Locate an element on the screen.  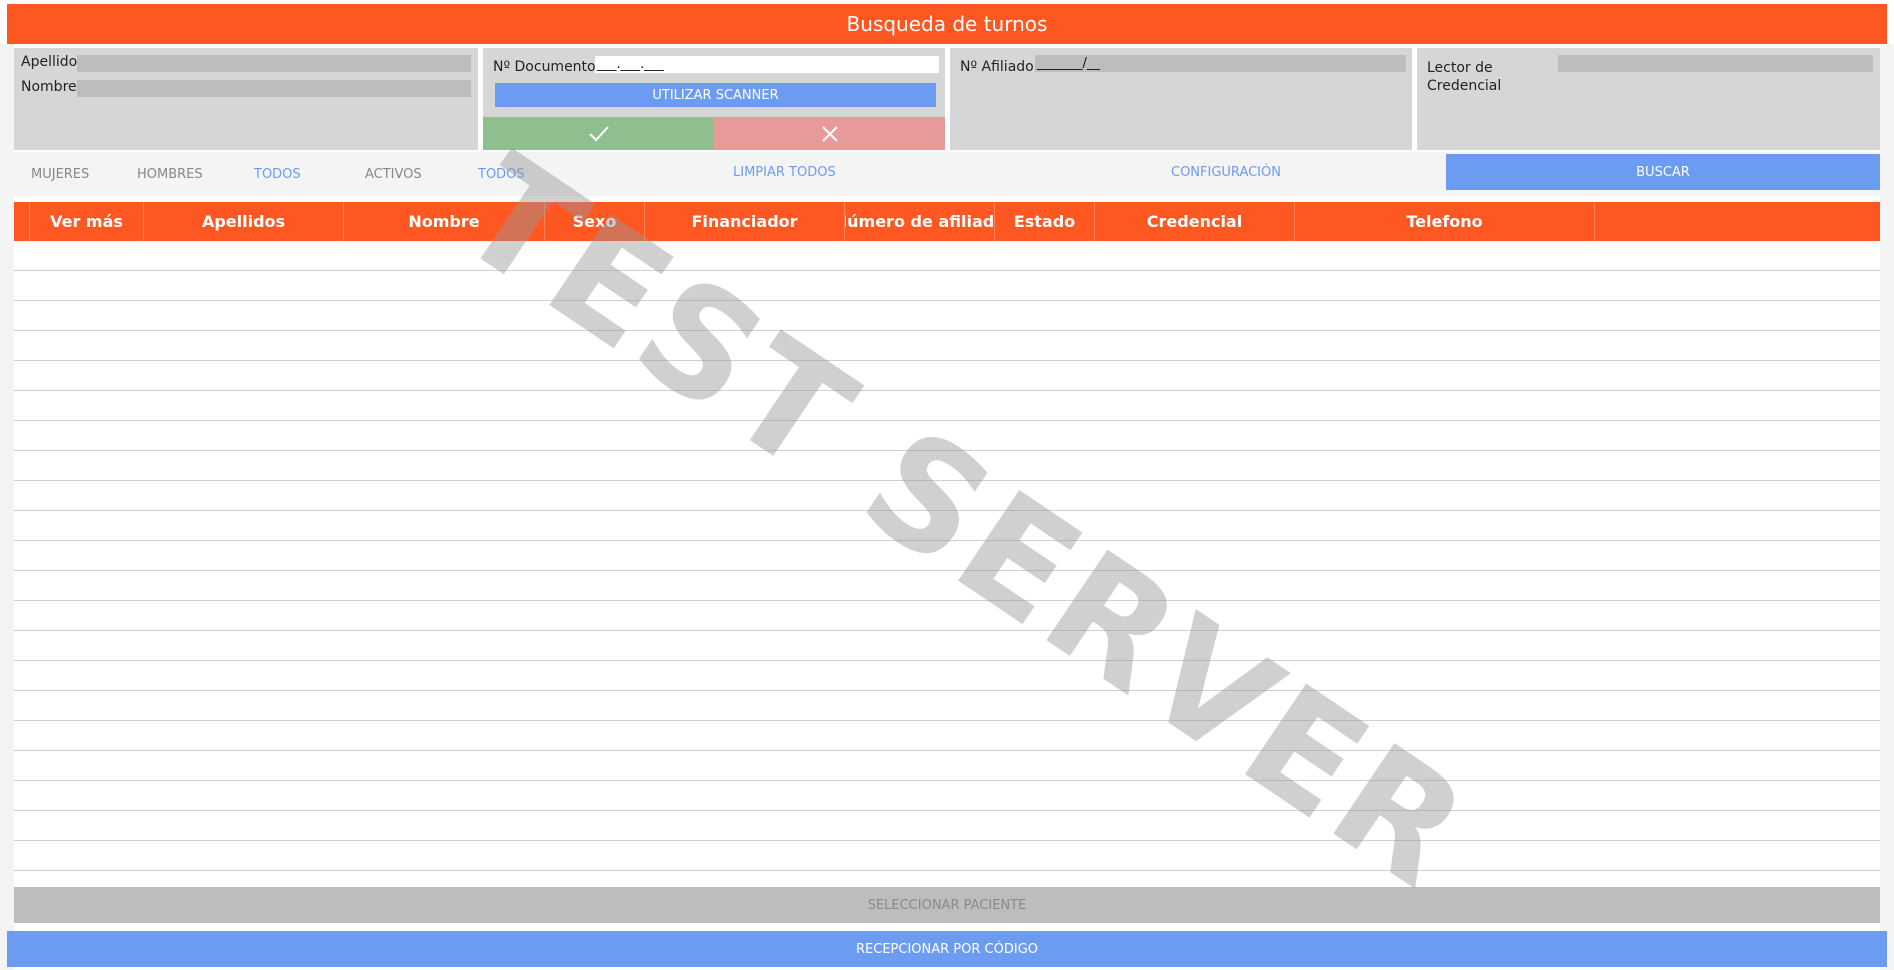
receive-by-code-button: RECEPCIONAR POR CÓDIGO is located at coordinates (947, 949).